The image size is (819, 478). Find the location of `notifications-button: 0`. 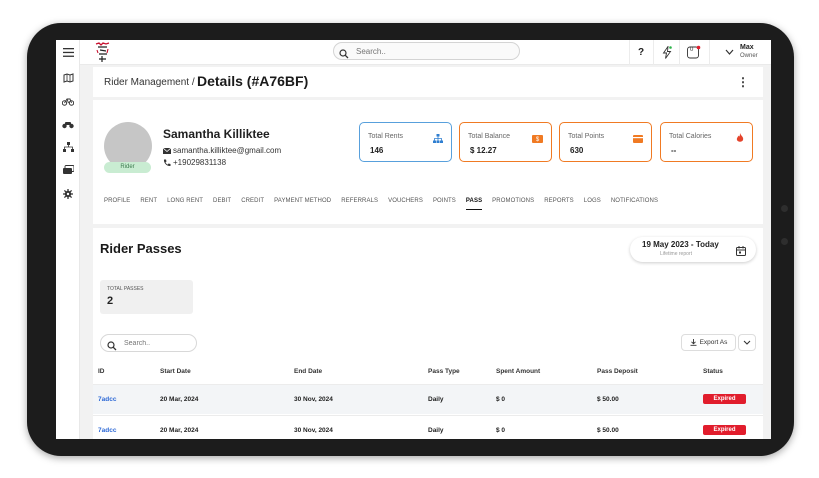

notifications-button: 0 is located at coordinates (693, 52).